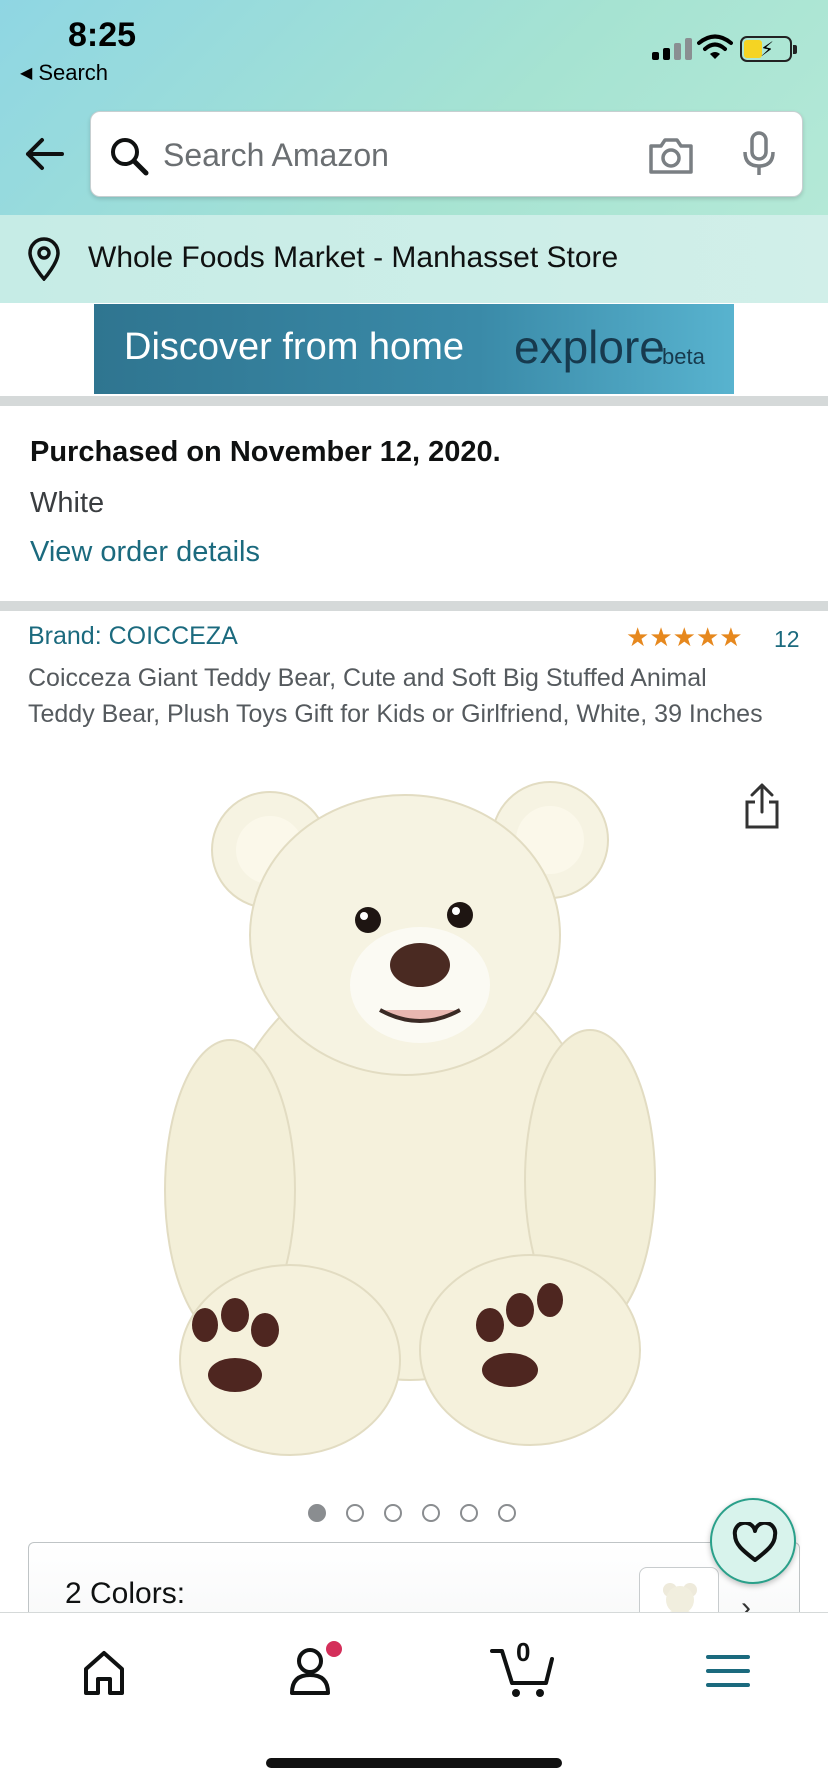 The image size is (828, 1792). What do you see at coordinates (715, 46) in the screenshot?
I see `wifi-icon` at bounding box center [715, 46].